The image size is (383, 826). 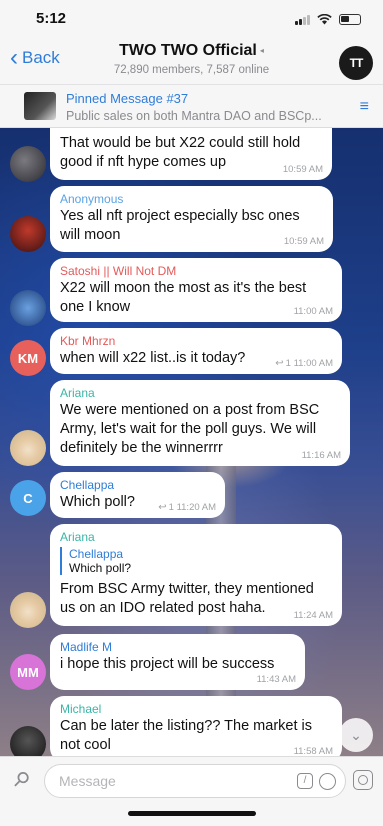 I want to click on reply-text: Which poll?, so click(x=100, y=568).